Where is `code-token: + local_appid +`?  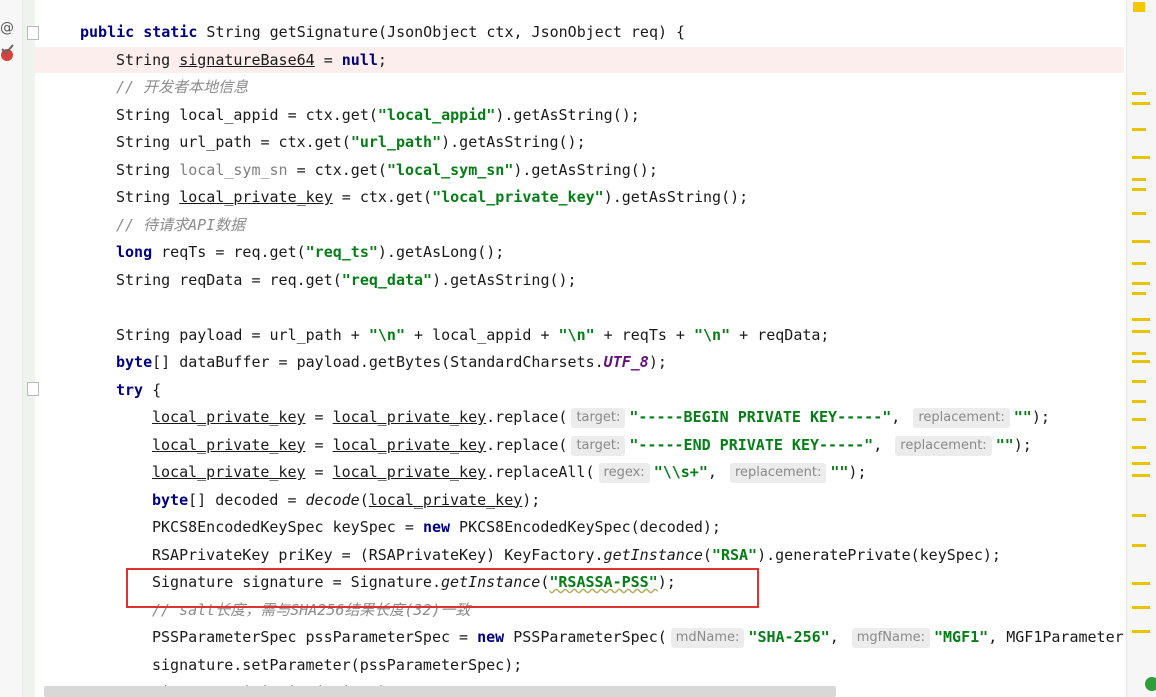 code-token: + local_appid + is located at coordinates (482, 334).